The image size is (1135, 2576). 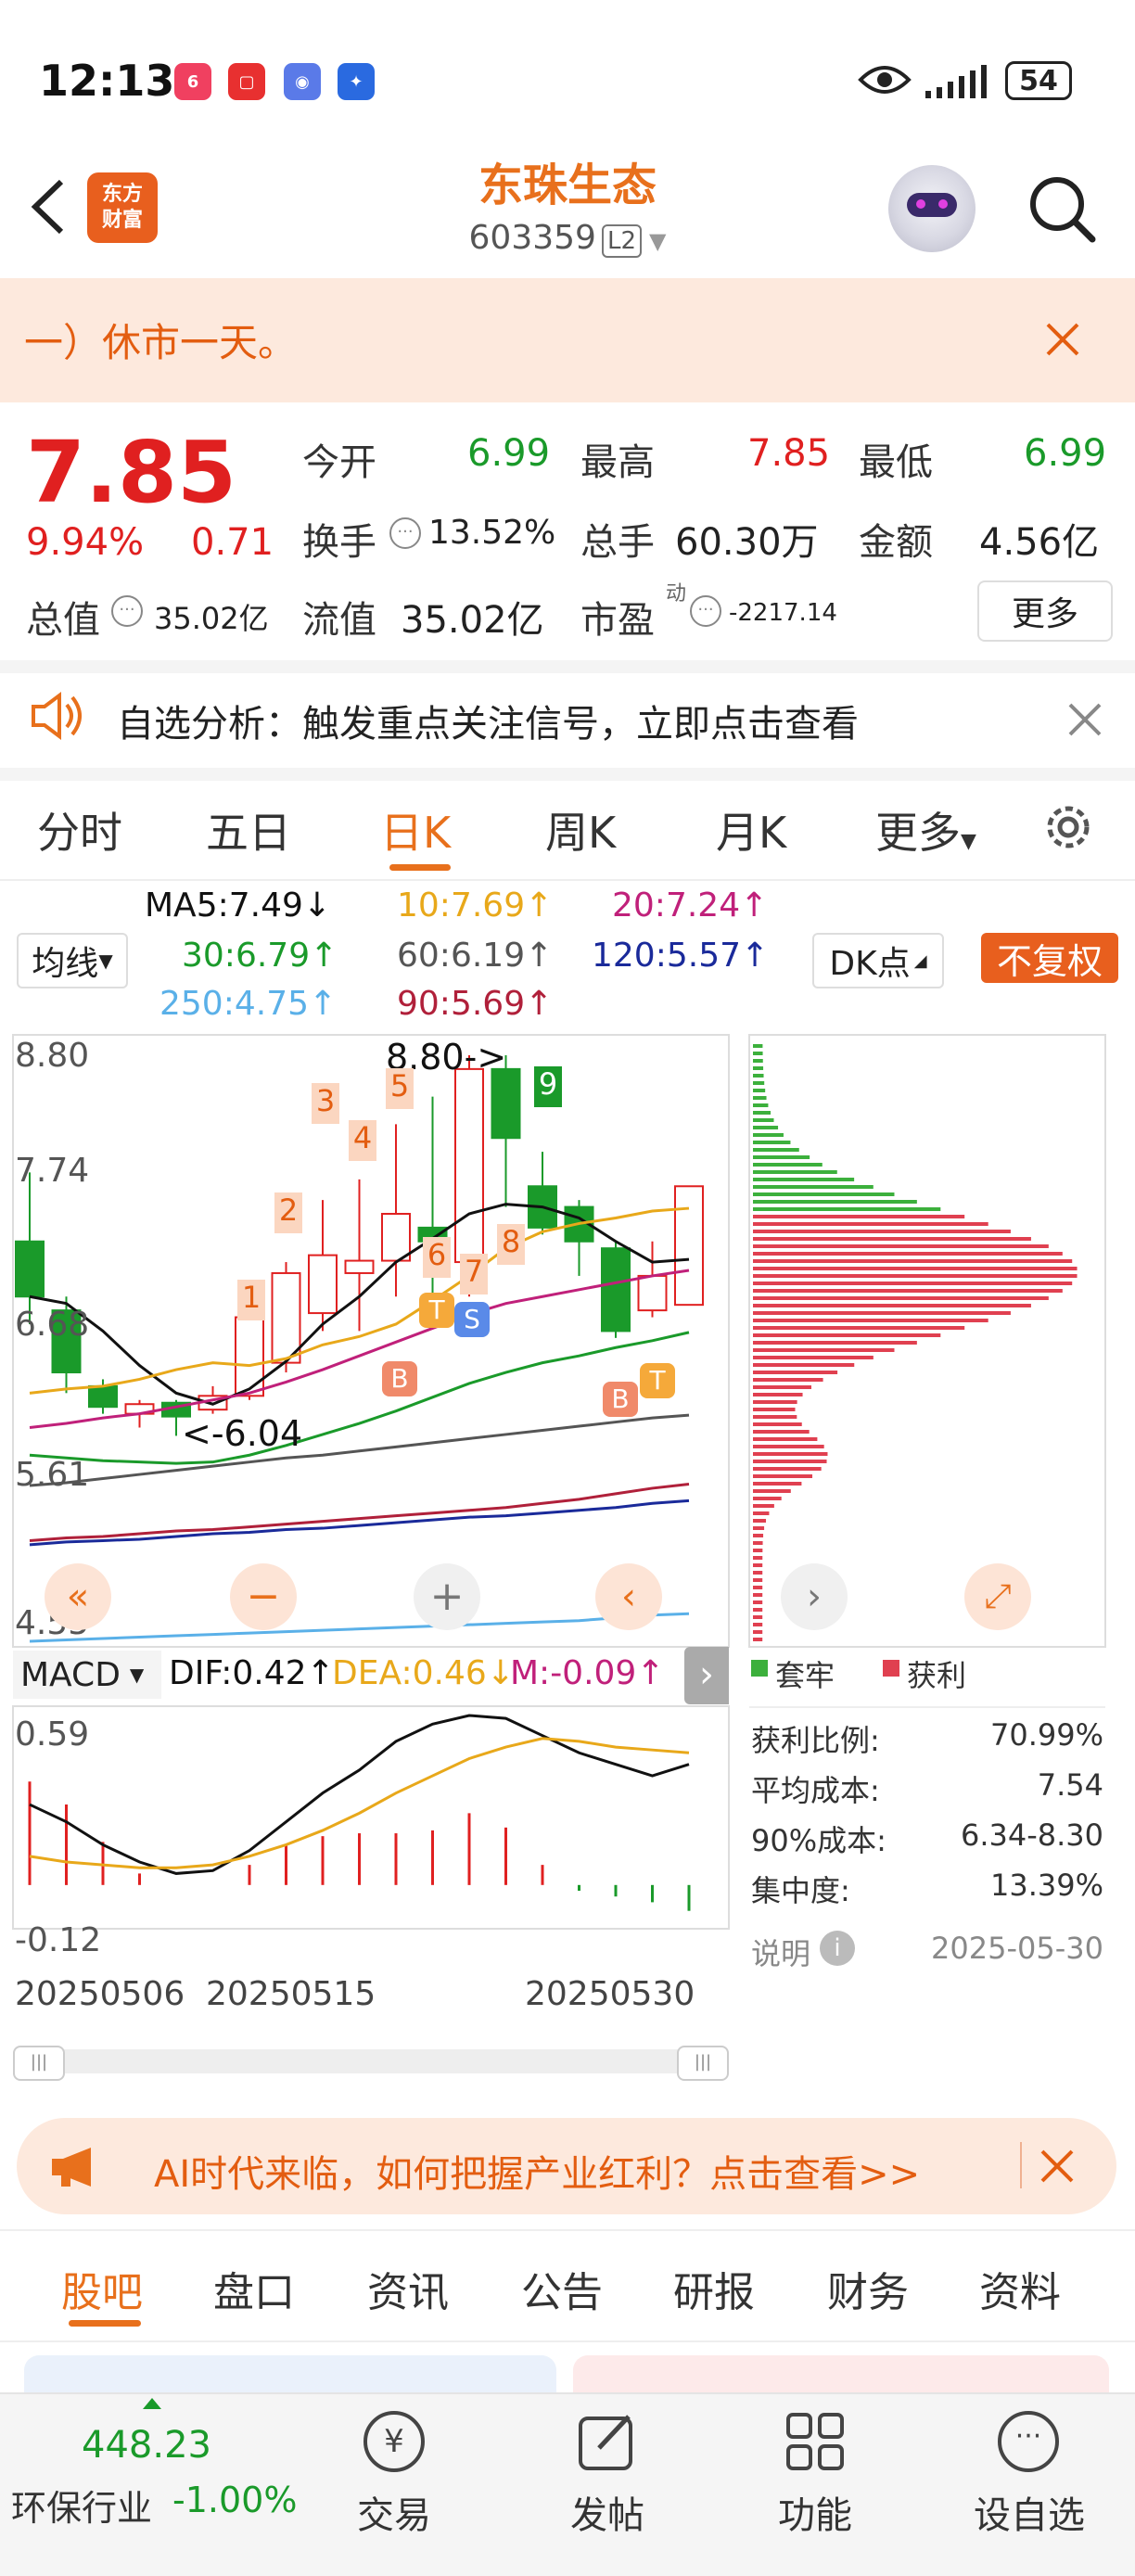 What do you see at coordinates (997, 1597) in the screenshot?
I see `expand-icon: ⤢` at bounding box center [997, 1597].